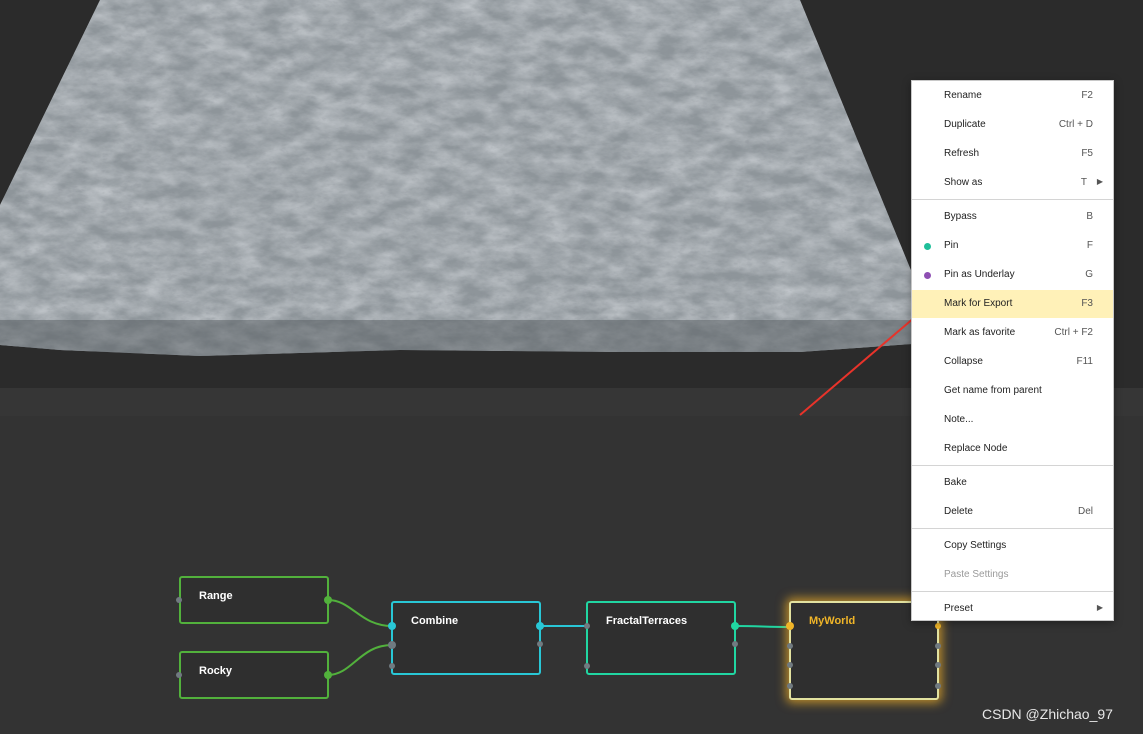  What do you see at coordinates (960, 216) in the screenshot?
I see `menu-item-label: Bypass` at bounding box center [960, 216].